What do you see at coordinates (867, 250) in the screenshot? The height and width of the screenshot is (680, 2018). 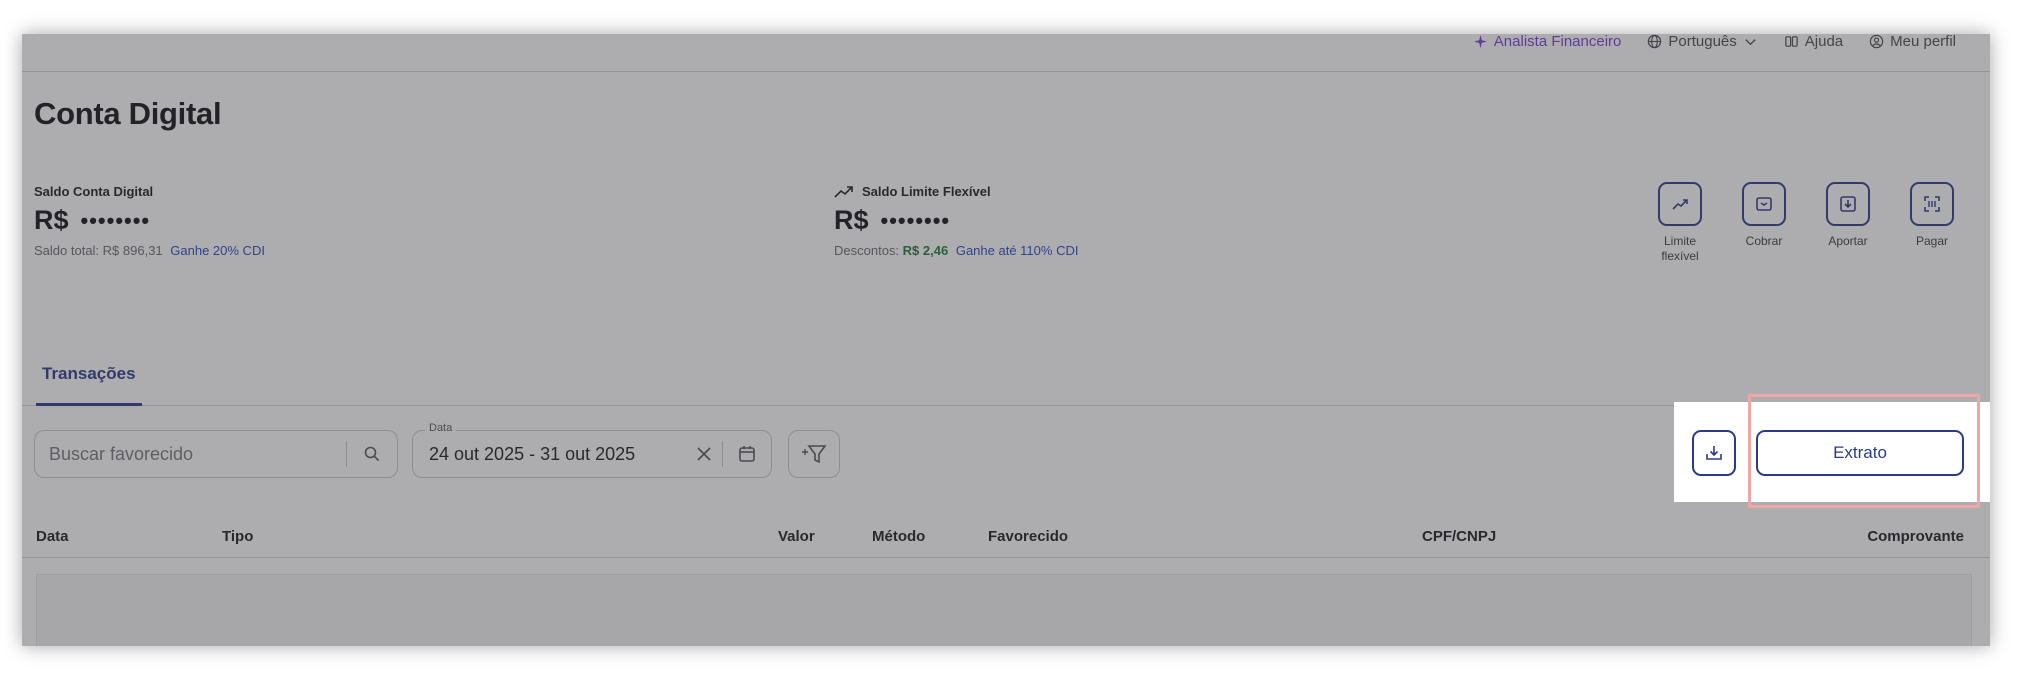 I see `discounts-label: Descontos:` at bounding box center [867, 250].